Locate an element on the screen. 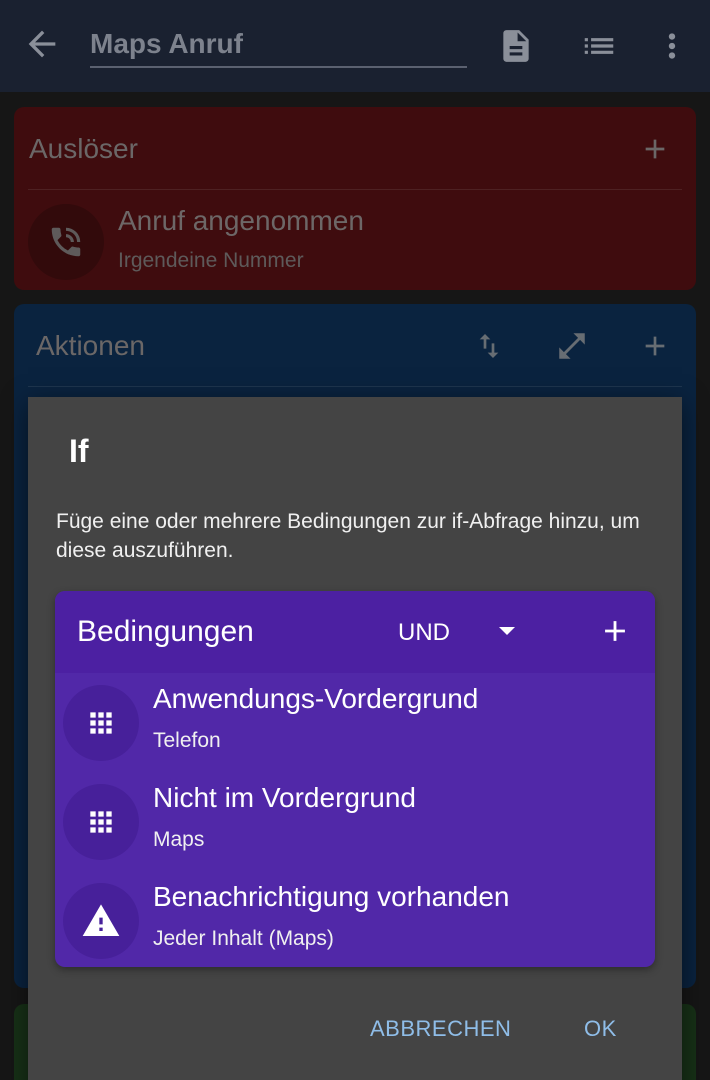 This screenshot has width=710, height=1080. app-bar: Maps Anruf is located at coordinates (355, 46).